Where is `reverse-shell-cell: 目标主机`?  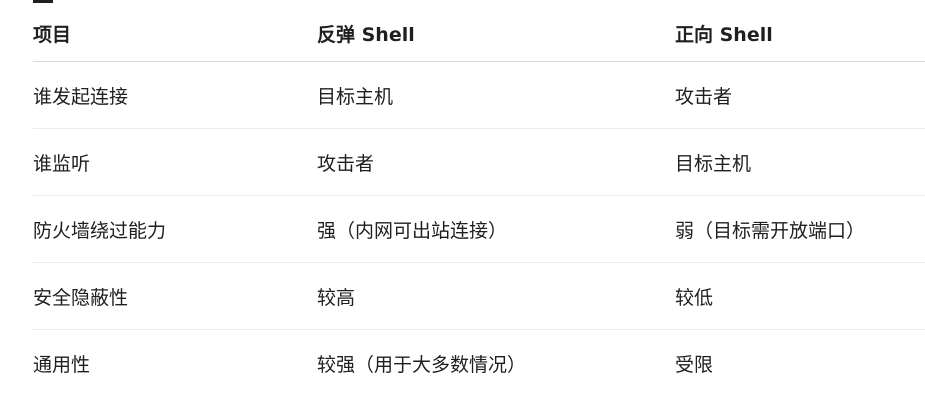
reverse-shell-cell: 目标主机 is located at coordinates (496, 95).